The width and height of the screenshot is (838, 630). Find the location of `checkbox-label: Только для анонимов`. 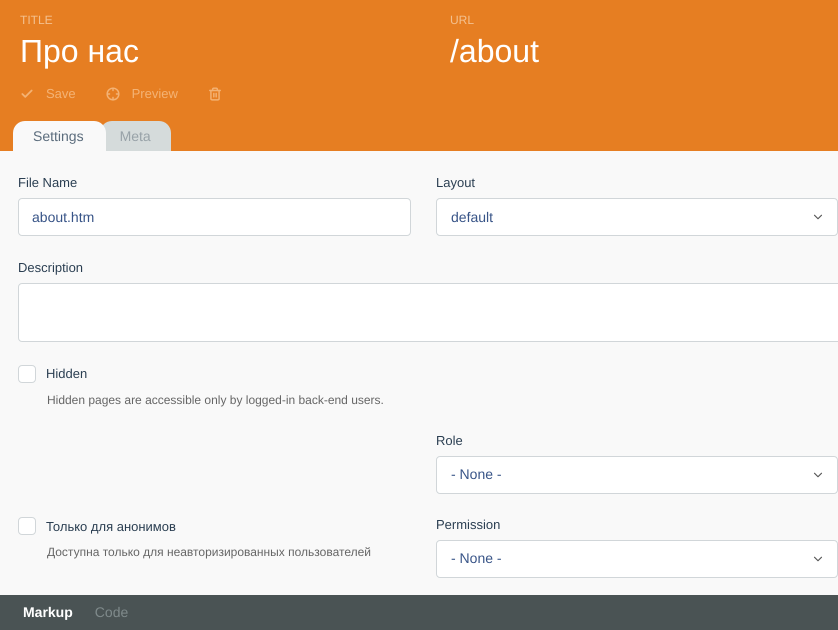

checkbox-label: Только для анонимов is located at coordinates (111, 527).